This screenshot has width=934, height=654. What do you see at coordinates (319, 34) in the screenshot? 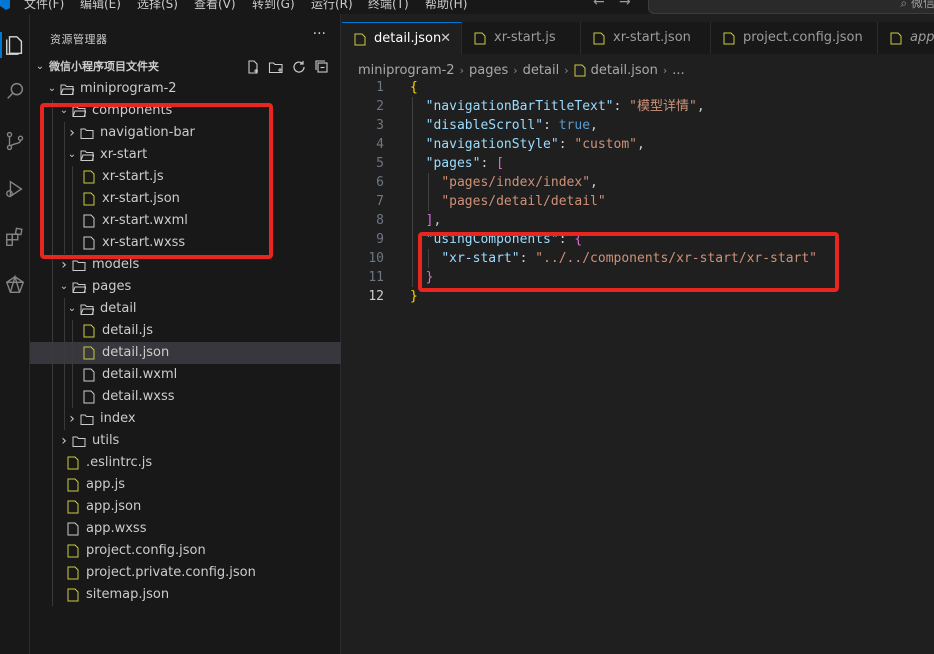
I see `more-actions-icon: ···` at bounding box center [319, 34].